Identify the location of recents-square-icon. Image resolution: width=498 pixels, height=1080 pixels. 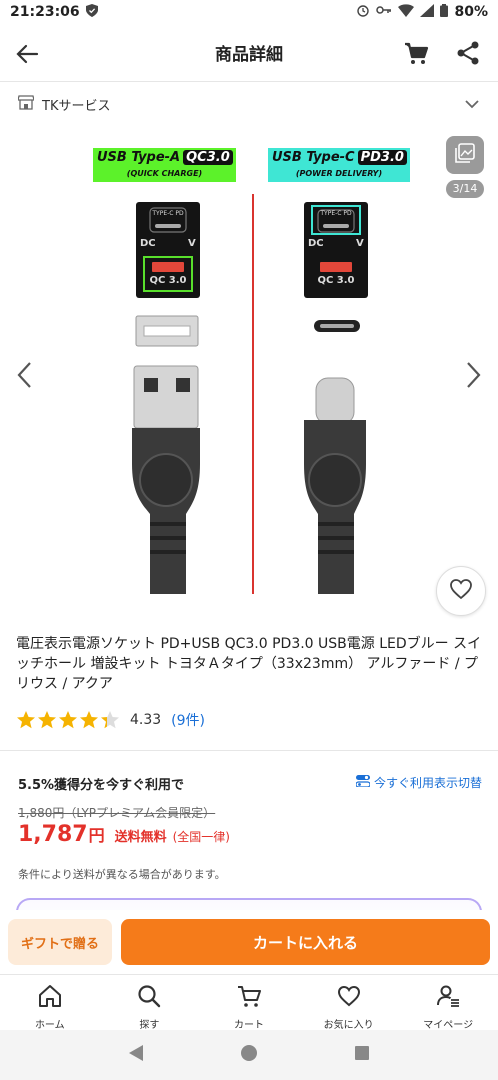
(362, 1055).